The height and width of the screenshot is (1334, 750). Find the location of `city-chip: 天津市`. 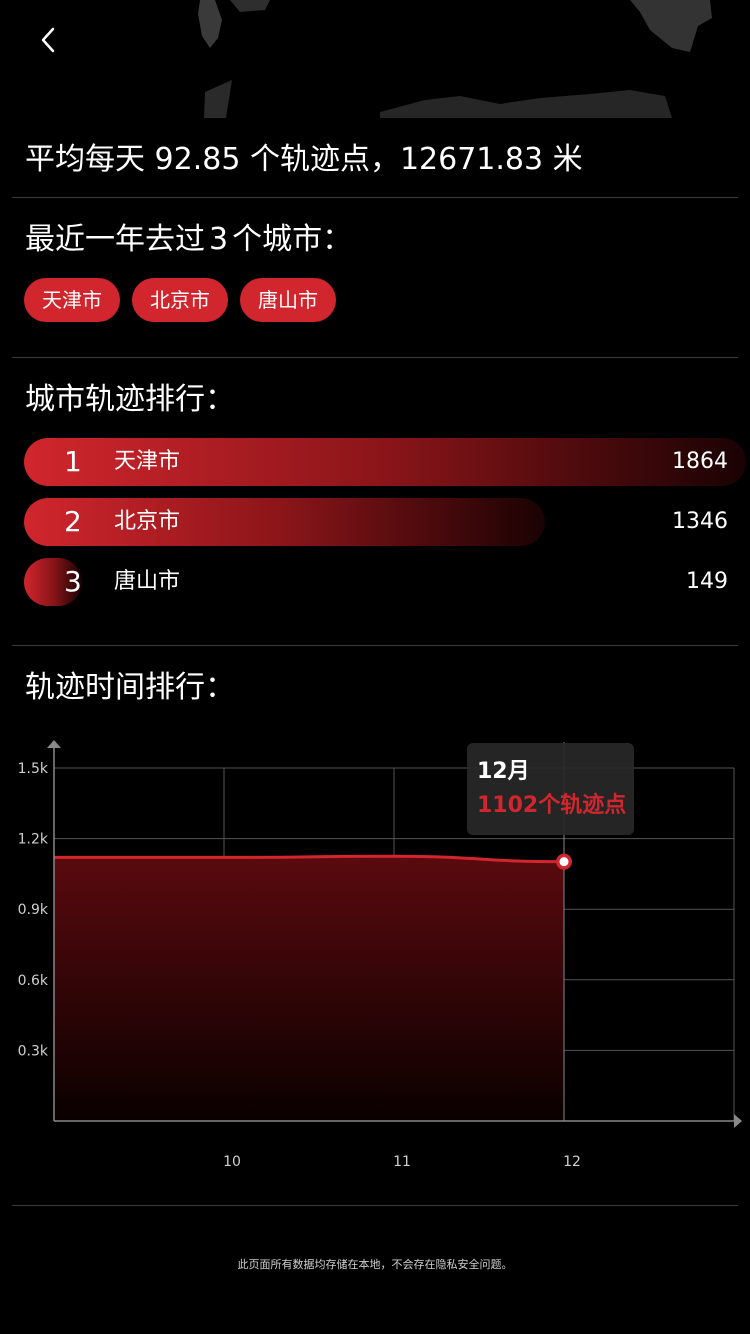

city-chip: 天津市 is located at coordinates (72, 300).